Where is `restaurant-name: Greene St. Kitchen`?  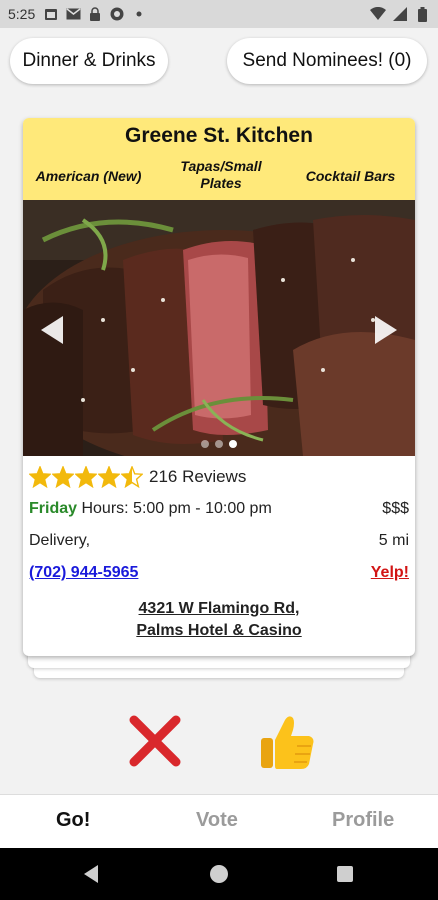 restaurant-name: Greene St. Kitchen is located at coordinates (219, 135).